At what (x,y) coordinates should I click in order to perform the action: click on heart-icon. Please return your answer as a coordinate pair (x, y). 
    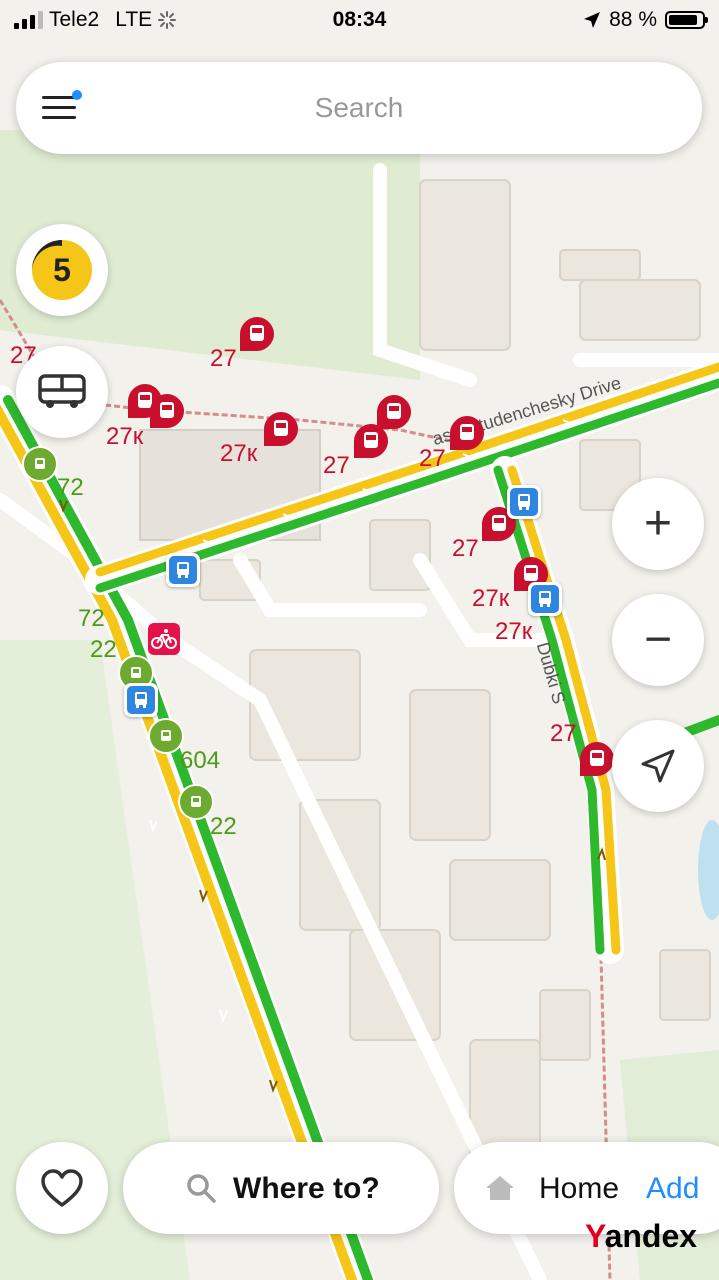
    Looking at the image, I should click on (62, 1188).